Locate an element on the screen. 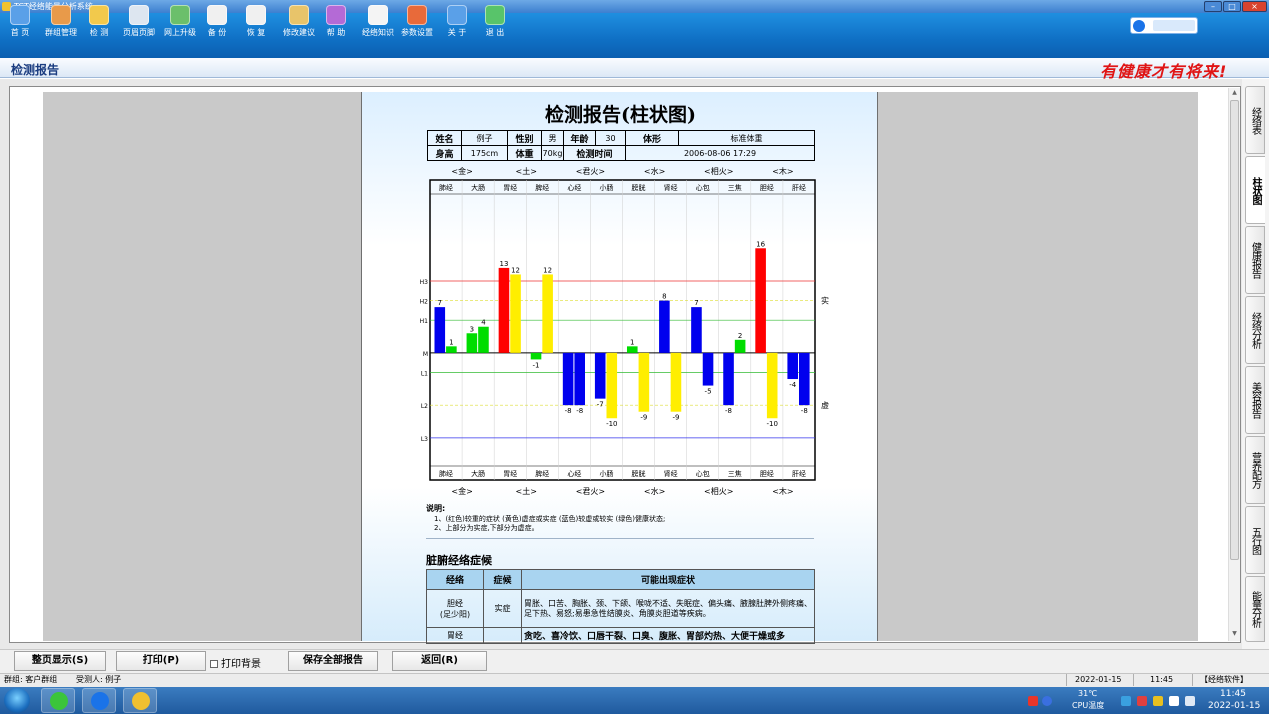  toolbar-button-label: 参数设置 is located at coordinates (417, 32).